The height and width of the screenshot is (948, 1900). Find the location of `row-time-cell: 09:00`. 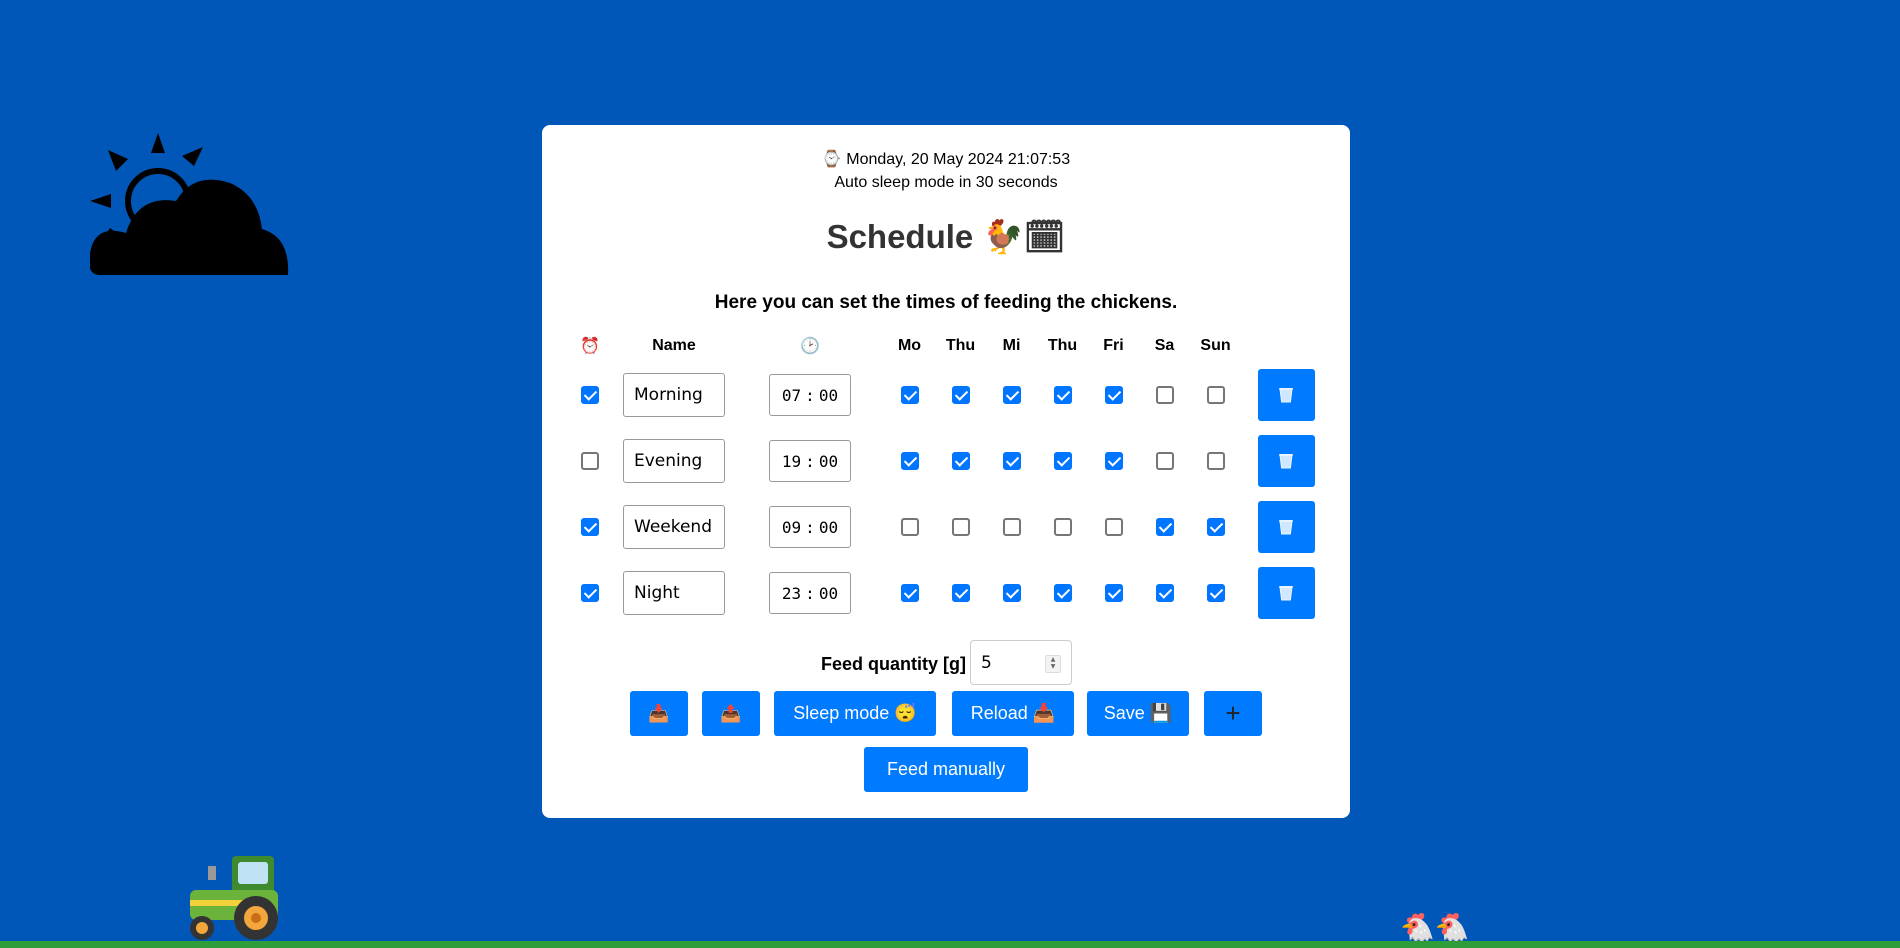

row-time-cell: 09:00 is located at coordinates (810, 527).